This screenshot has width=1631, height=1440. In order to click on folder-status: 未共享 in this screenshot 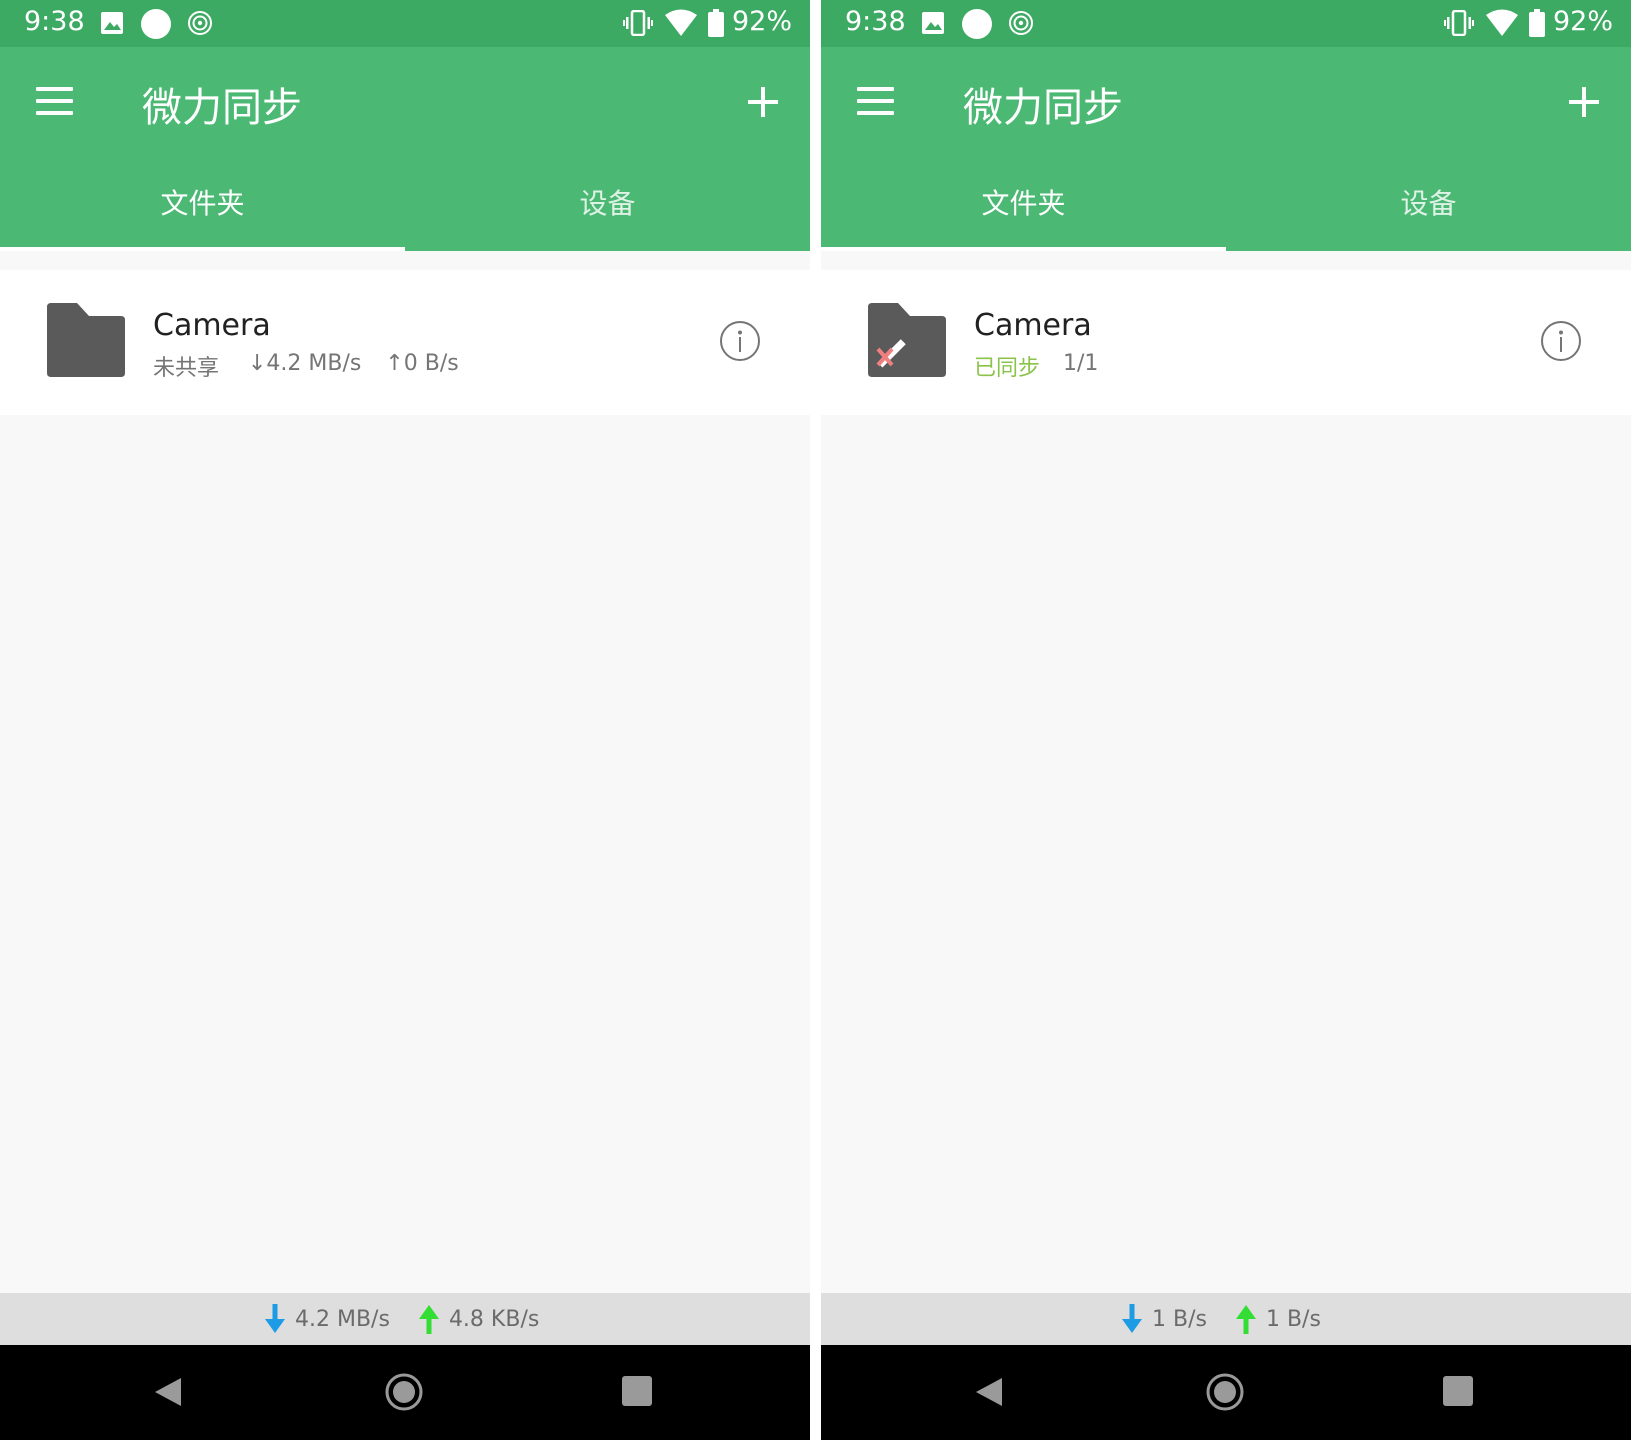, I will do `click(186, 368)`.